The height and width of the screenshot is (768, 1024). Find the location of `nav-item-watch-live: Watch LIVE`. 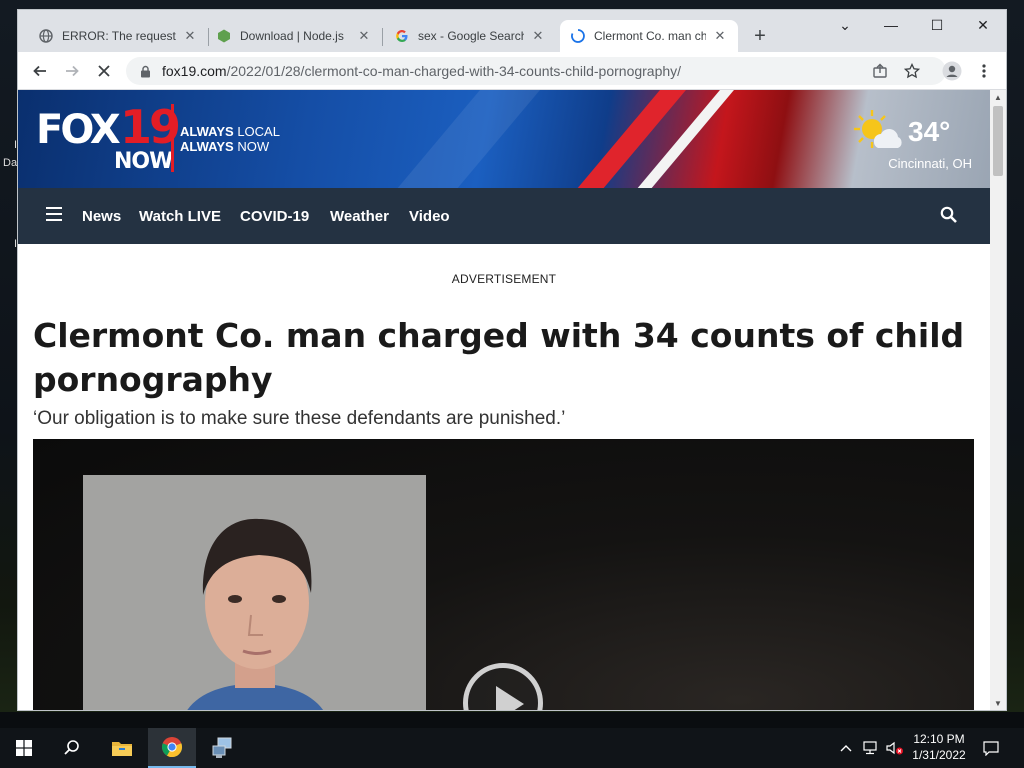

nav-item-watch-live: Watch LIVE is located at coordinates (180, 216).